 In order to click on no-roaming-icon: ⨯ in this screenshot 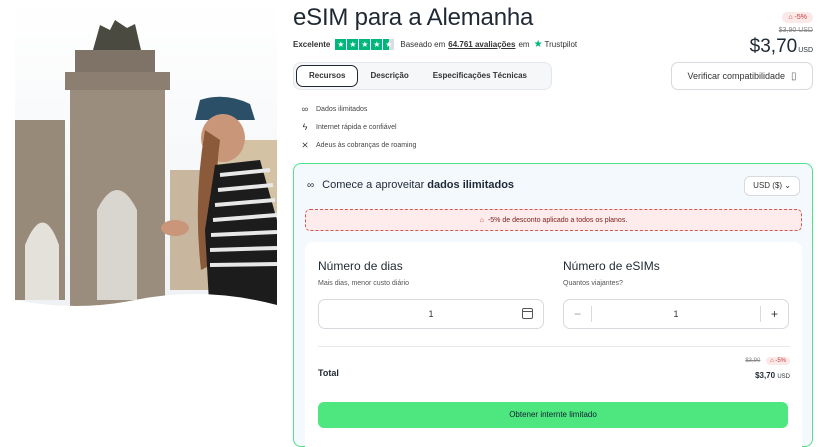, I will do `click(305, 144)`.